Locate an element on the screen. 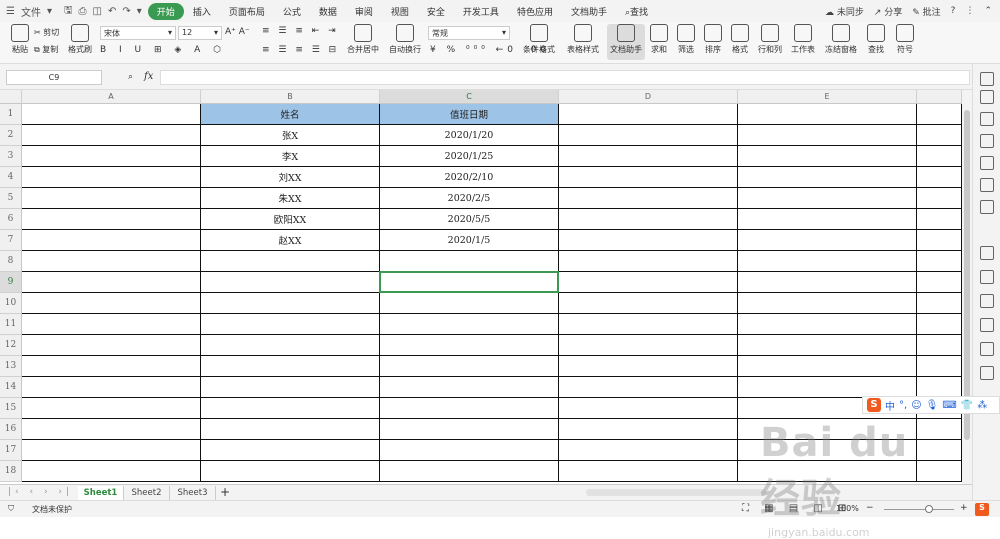 The height and width of the screenshot is (539, 1000). row-header-17: 17 is located at coordinates (11, 450).